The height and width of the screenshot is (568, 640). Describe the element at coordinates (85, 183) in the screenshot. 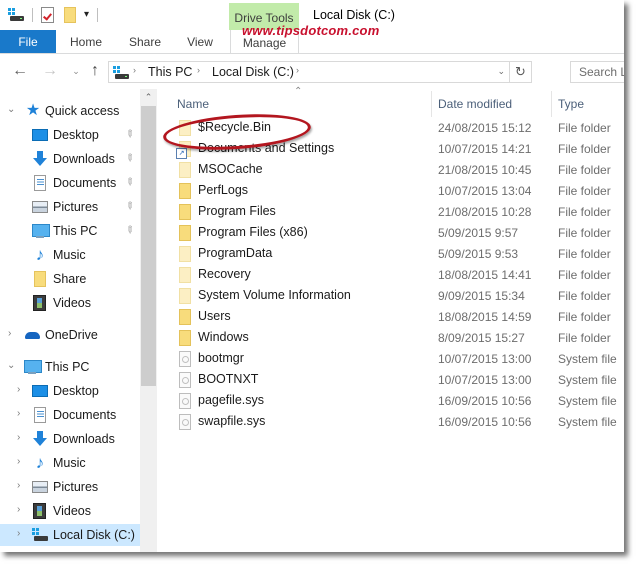

I see `sidebar-item-label: Documents` at that location.